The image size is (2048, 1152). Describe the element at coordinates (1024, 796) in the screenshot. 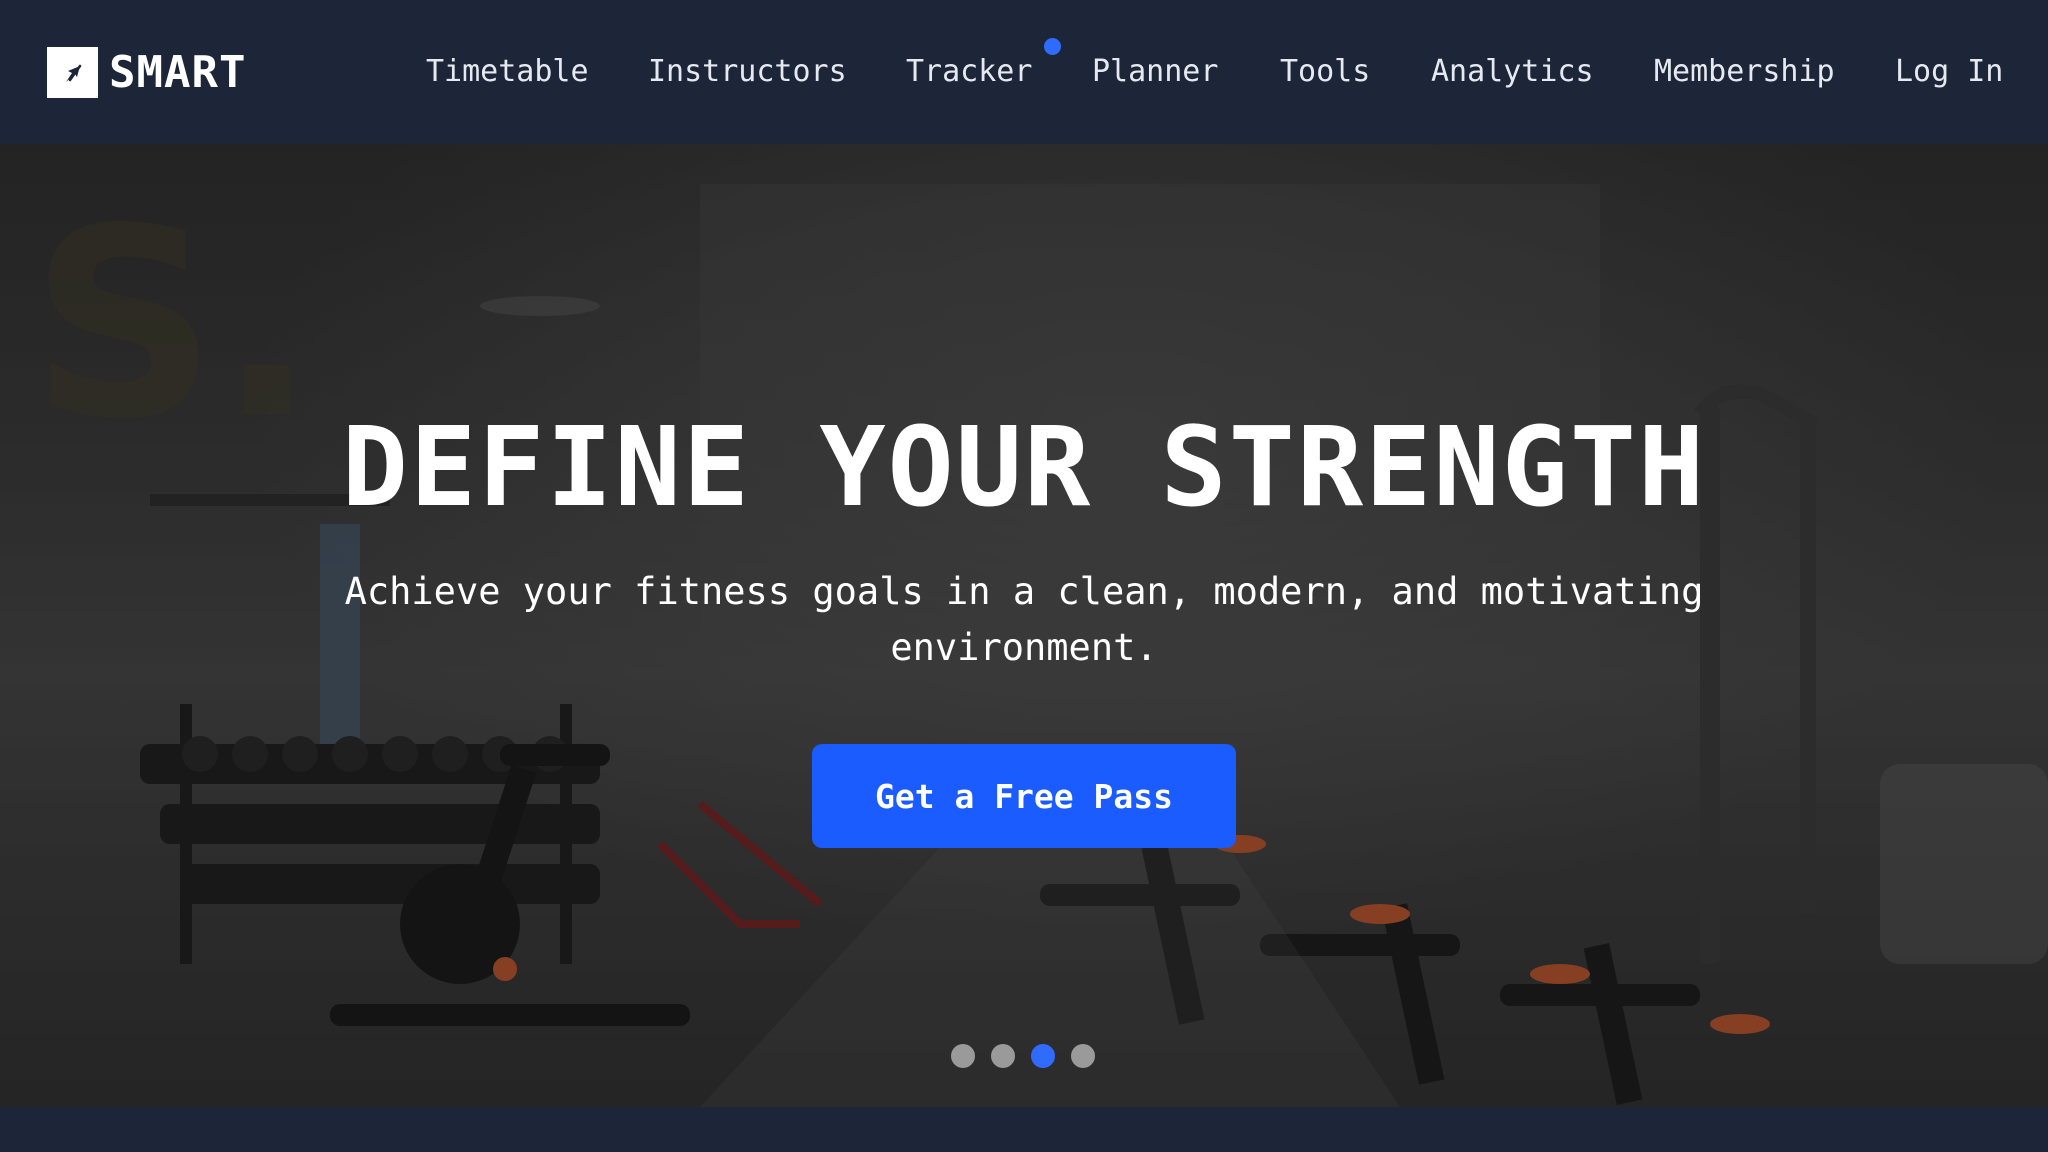

I see `free-pass-button: Get a Free Pass` at that location.